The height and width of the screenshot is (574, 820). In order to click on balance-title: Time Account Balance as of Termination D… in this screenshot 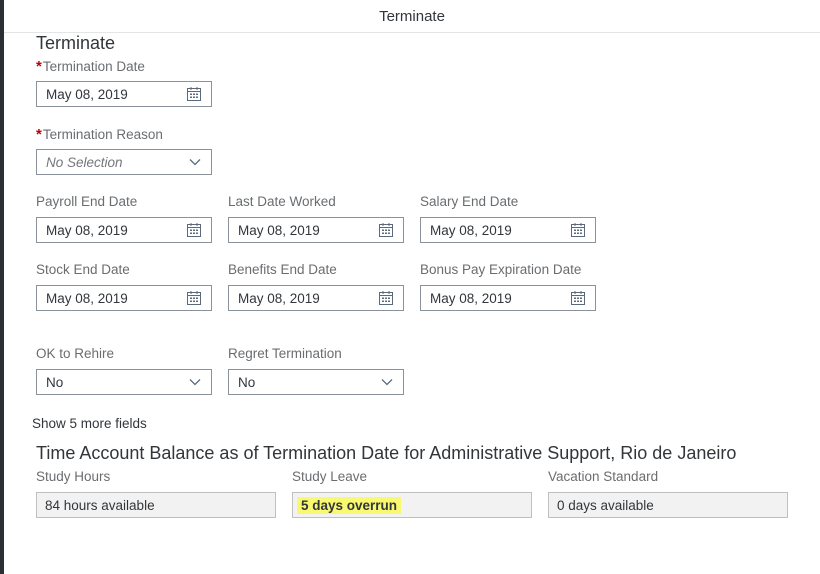, I will do `click(386, 453)`.